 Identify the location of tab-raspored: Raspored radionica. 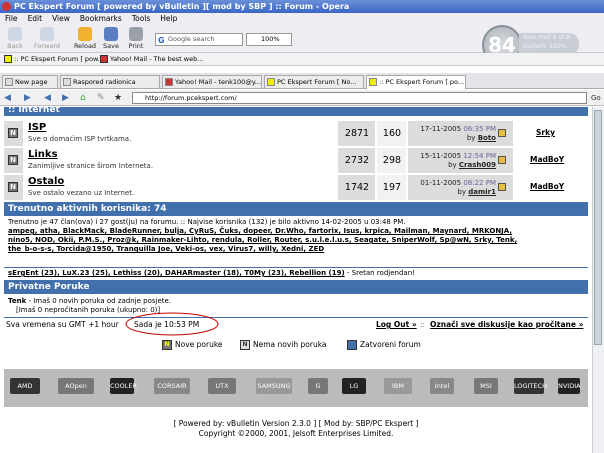
(110, 82).